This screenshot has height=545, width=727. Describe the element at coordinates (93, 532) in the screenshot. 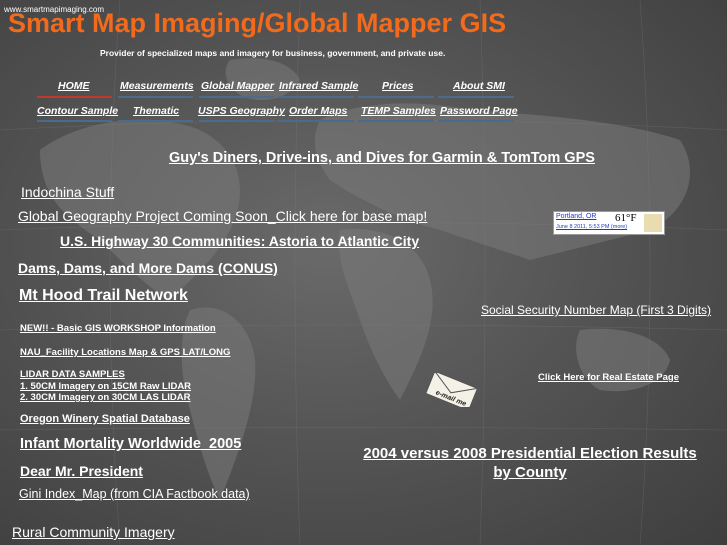

I see `link-rural-community: Rural Community Imagery` at that location.